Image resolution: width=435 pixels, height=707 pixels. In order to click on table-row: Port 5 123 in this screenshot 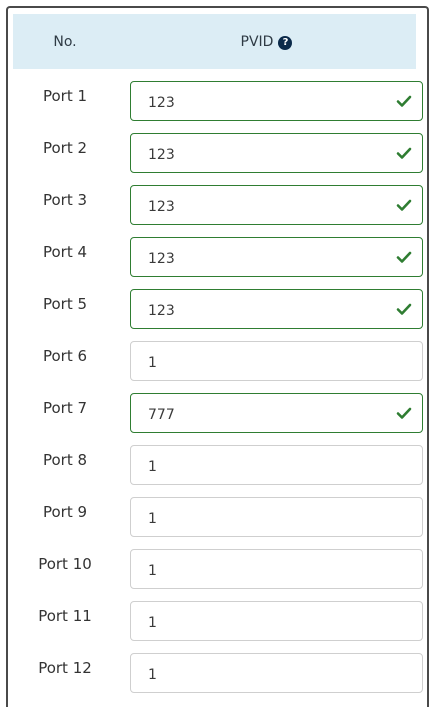, I will do `click(218, 315)`.